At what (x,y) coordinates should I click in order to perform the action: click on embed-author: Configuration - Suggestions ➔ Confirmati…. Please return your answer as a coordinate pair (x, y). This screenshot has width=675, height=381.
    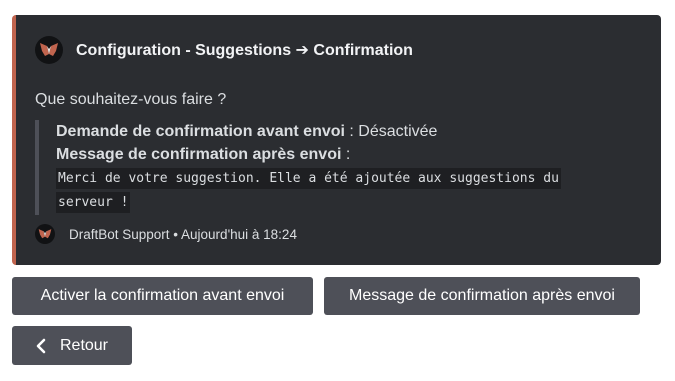
    Looking at the image, I should click on (224, 50).